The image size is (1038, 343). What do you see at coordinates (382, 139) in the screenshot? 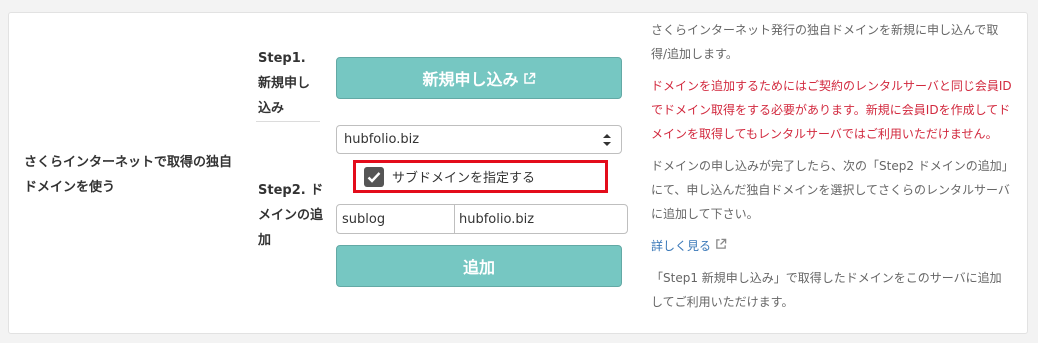
I see `domain-select-value: hubfolio.biz` at bounding box center [382, 139].